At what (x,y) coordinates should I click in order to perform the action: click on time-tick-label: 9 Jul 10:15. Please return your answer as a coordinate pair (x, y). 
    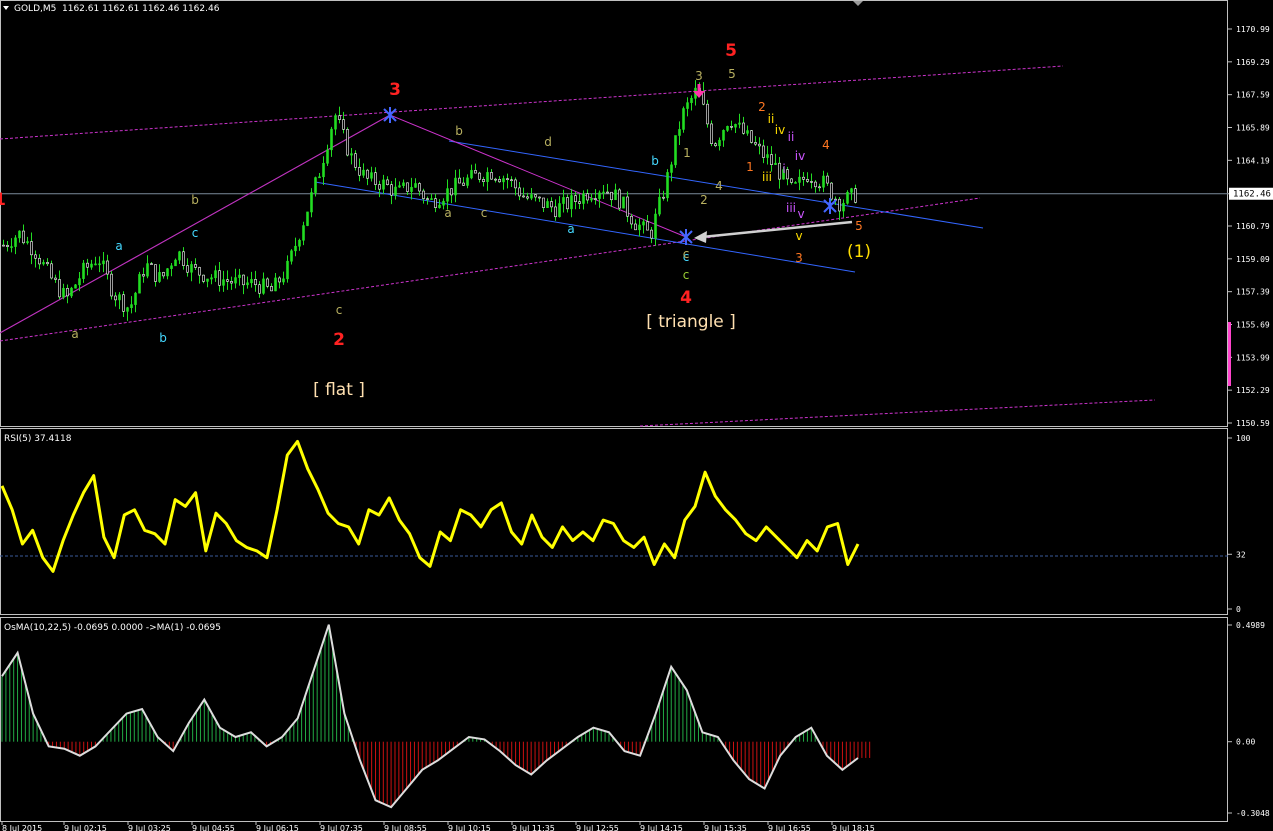
    Looking at the image, I should click on (469, 827).